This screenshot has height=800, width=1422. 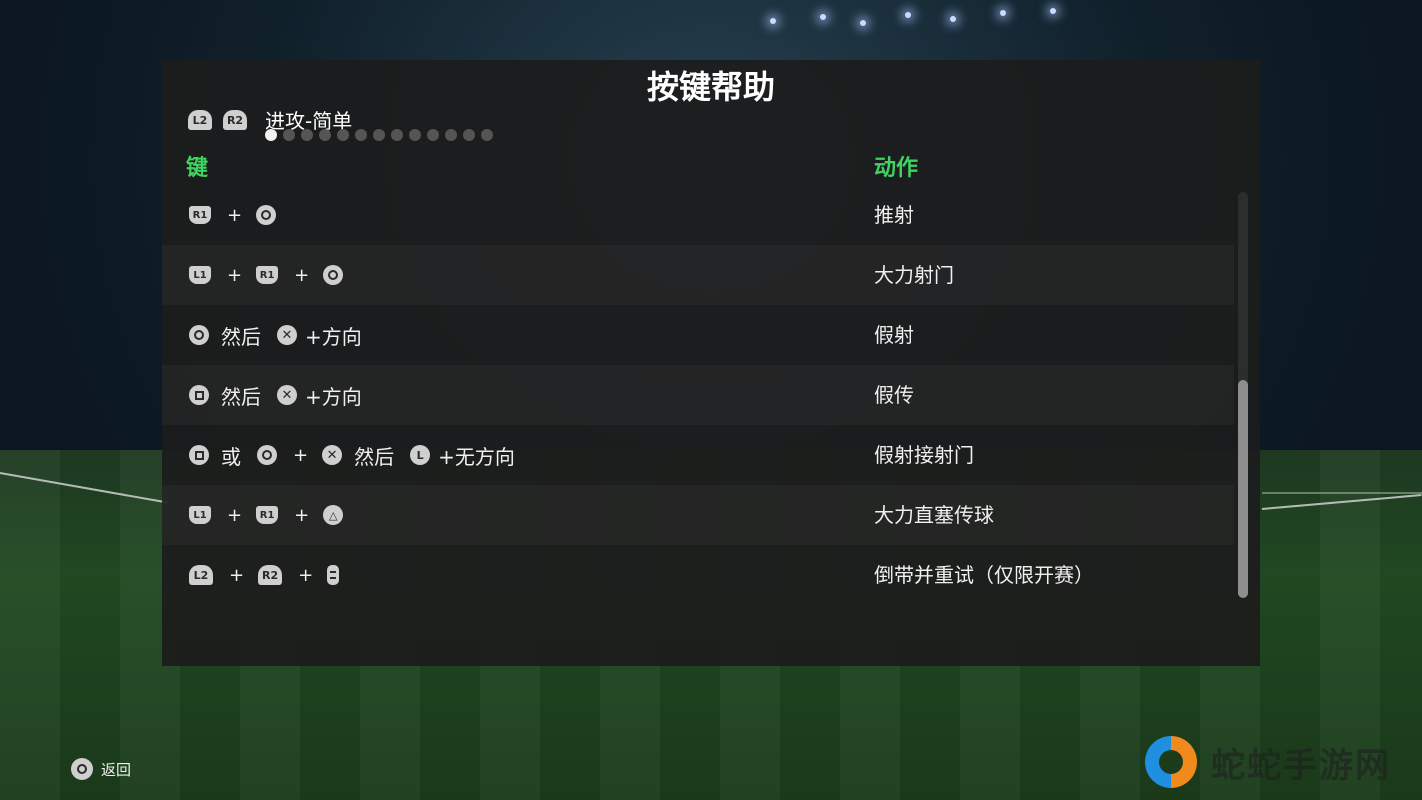 I want to click on key-combo: L2 + R2 +, so click(x=264, y=575).